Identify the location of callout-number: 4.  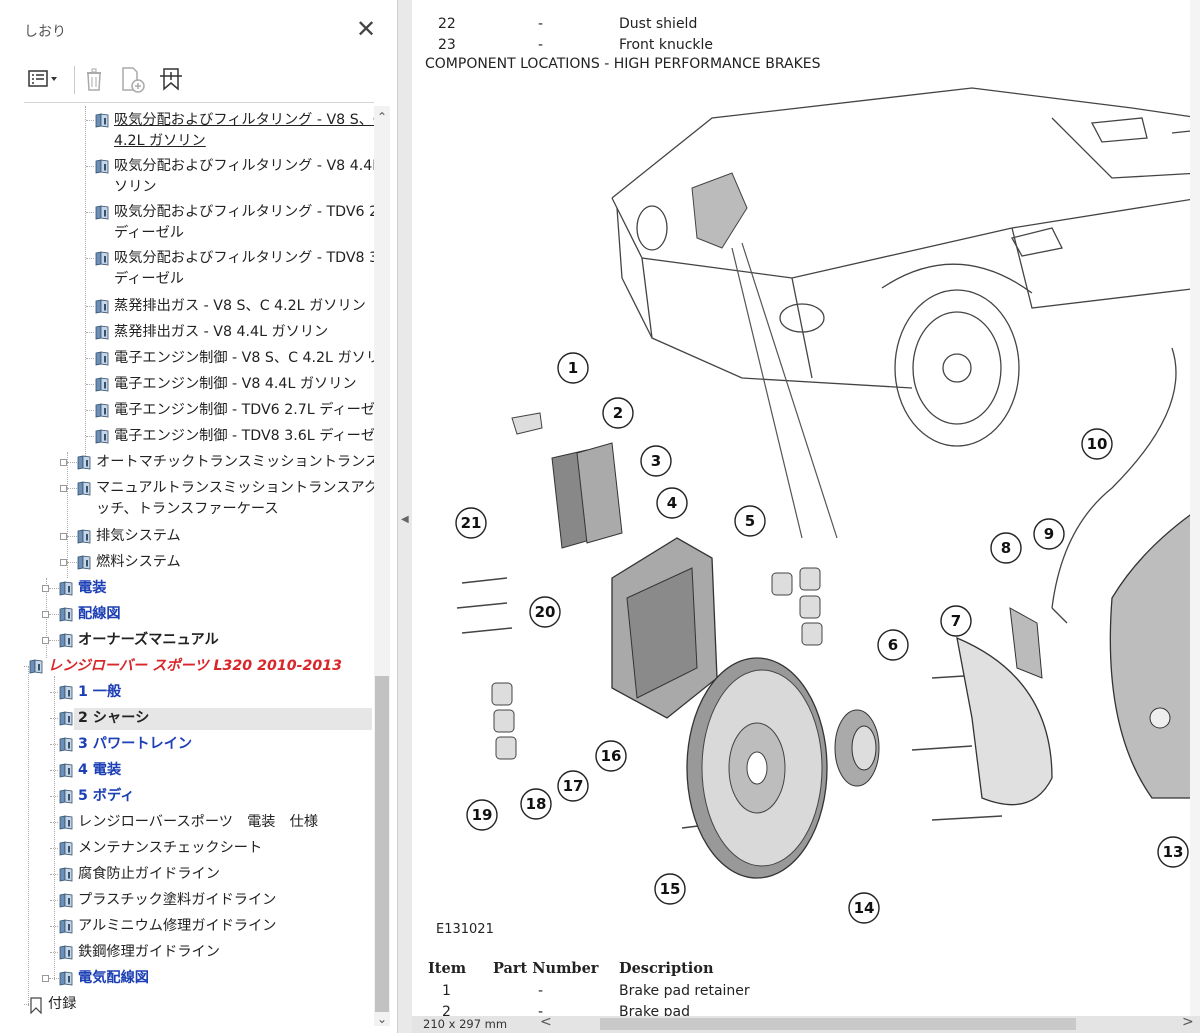
(672, 503).